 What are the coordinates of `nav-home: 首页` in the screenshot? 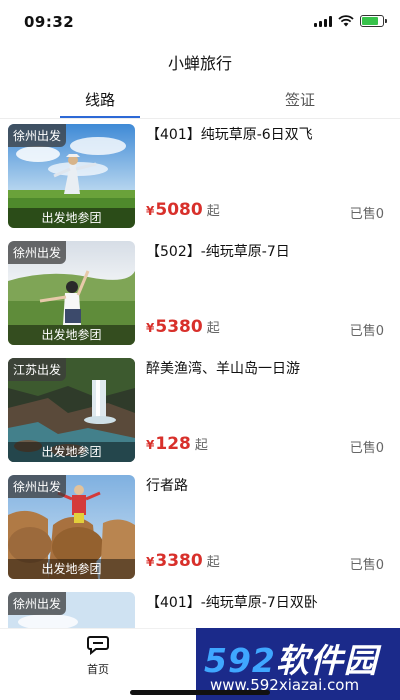 It's located at (98, 656).